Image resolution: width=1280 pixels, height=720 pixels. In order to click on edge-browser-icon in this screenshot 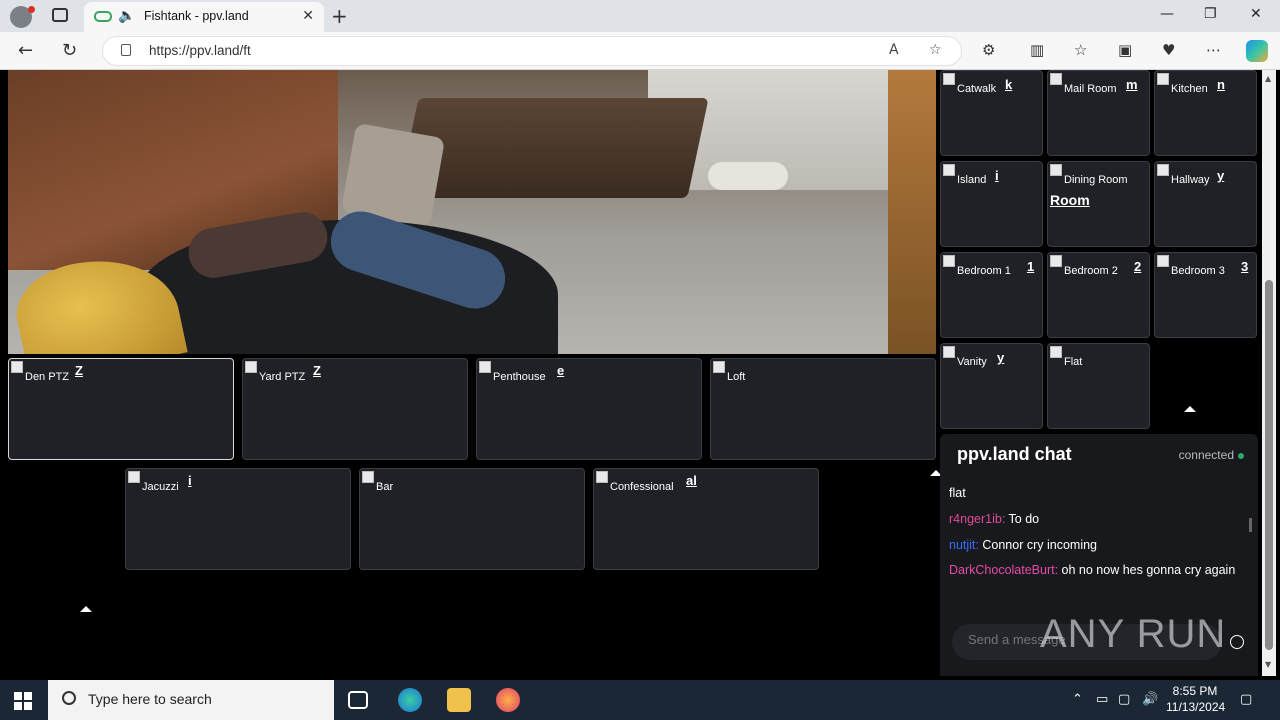, I will do `click(410, 700)`.